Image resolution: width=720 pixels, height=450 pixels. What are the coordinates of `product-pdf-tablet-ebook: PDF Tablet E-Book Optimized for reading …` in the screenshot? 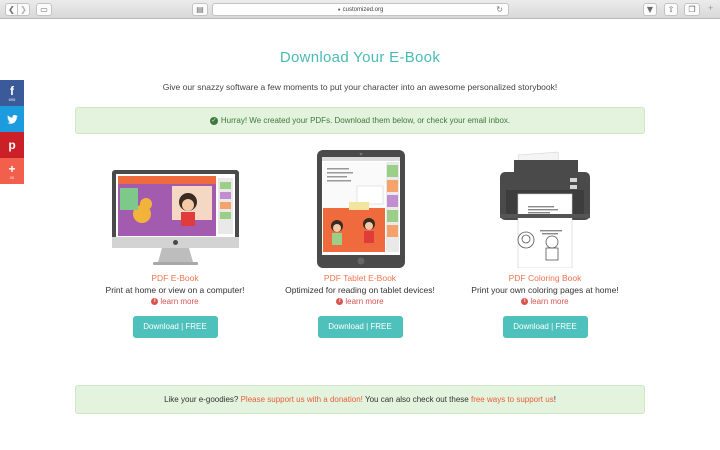 It's located at (360, 244).